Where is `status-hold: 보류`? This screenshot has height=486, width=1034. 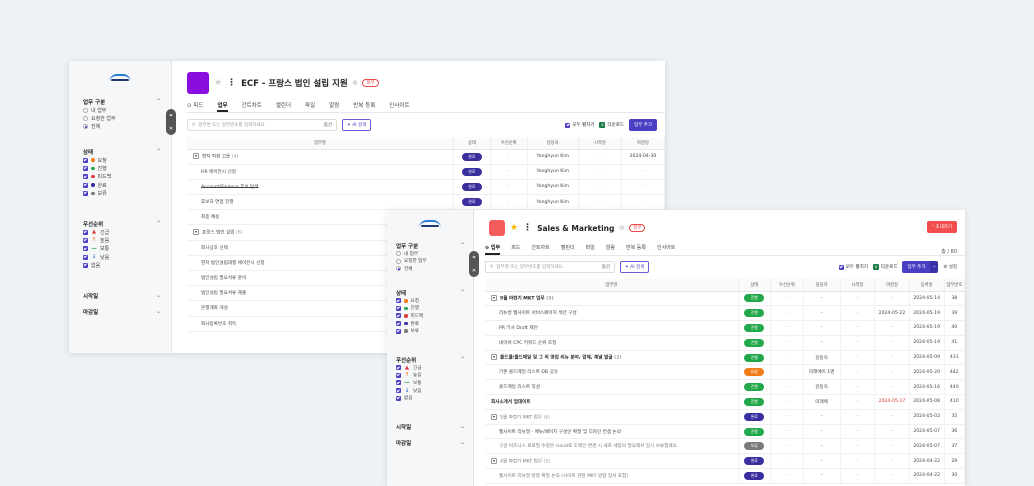 status-hold: 보류 is located at coordinates (122, 193).